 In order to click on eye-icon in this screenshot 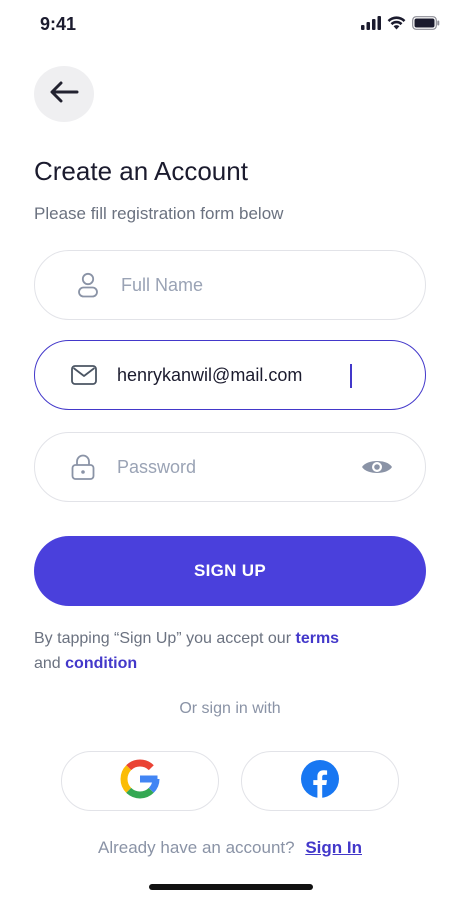, I will do `click(377, 467)`.